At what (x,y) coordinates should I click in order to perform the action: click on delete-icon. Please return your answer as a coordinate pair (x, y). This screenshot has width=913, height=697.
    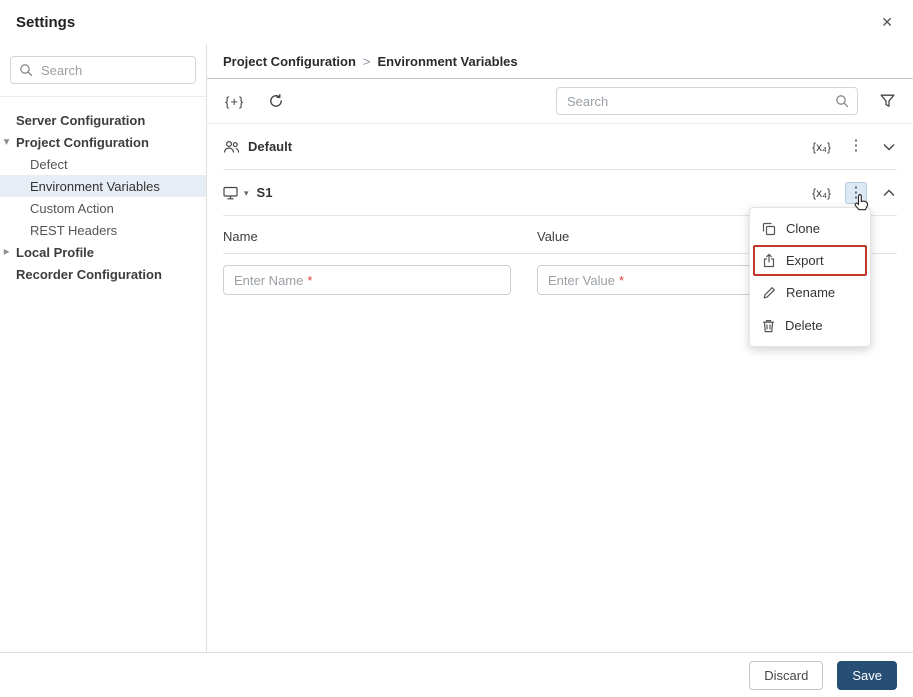
    Looking at the image, I should click on (768, 325).